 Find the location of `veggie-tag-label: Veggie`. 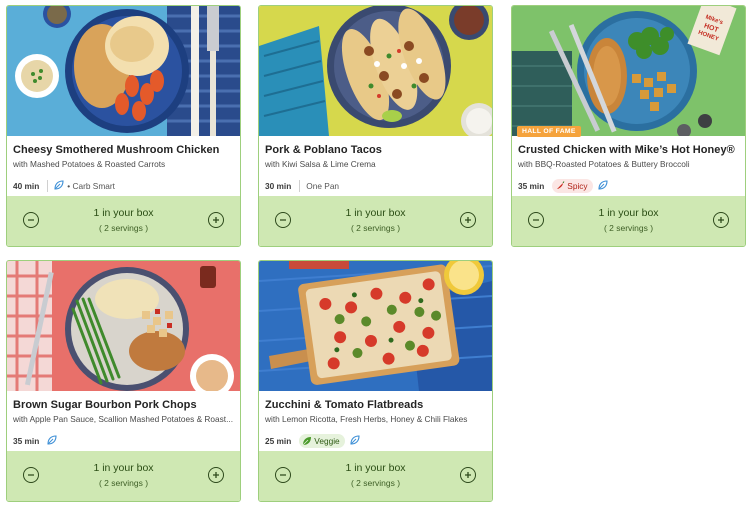

veggie-tag-label: Veggie is located at coordinates (327, 441).